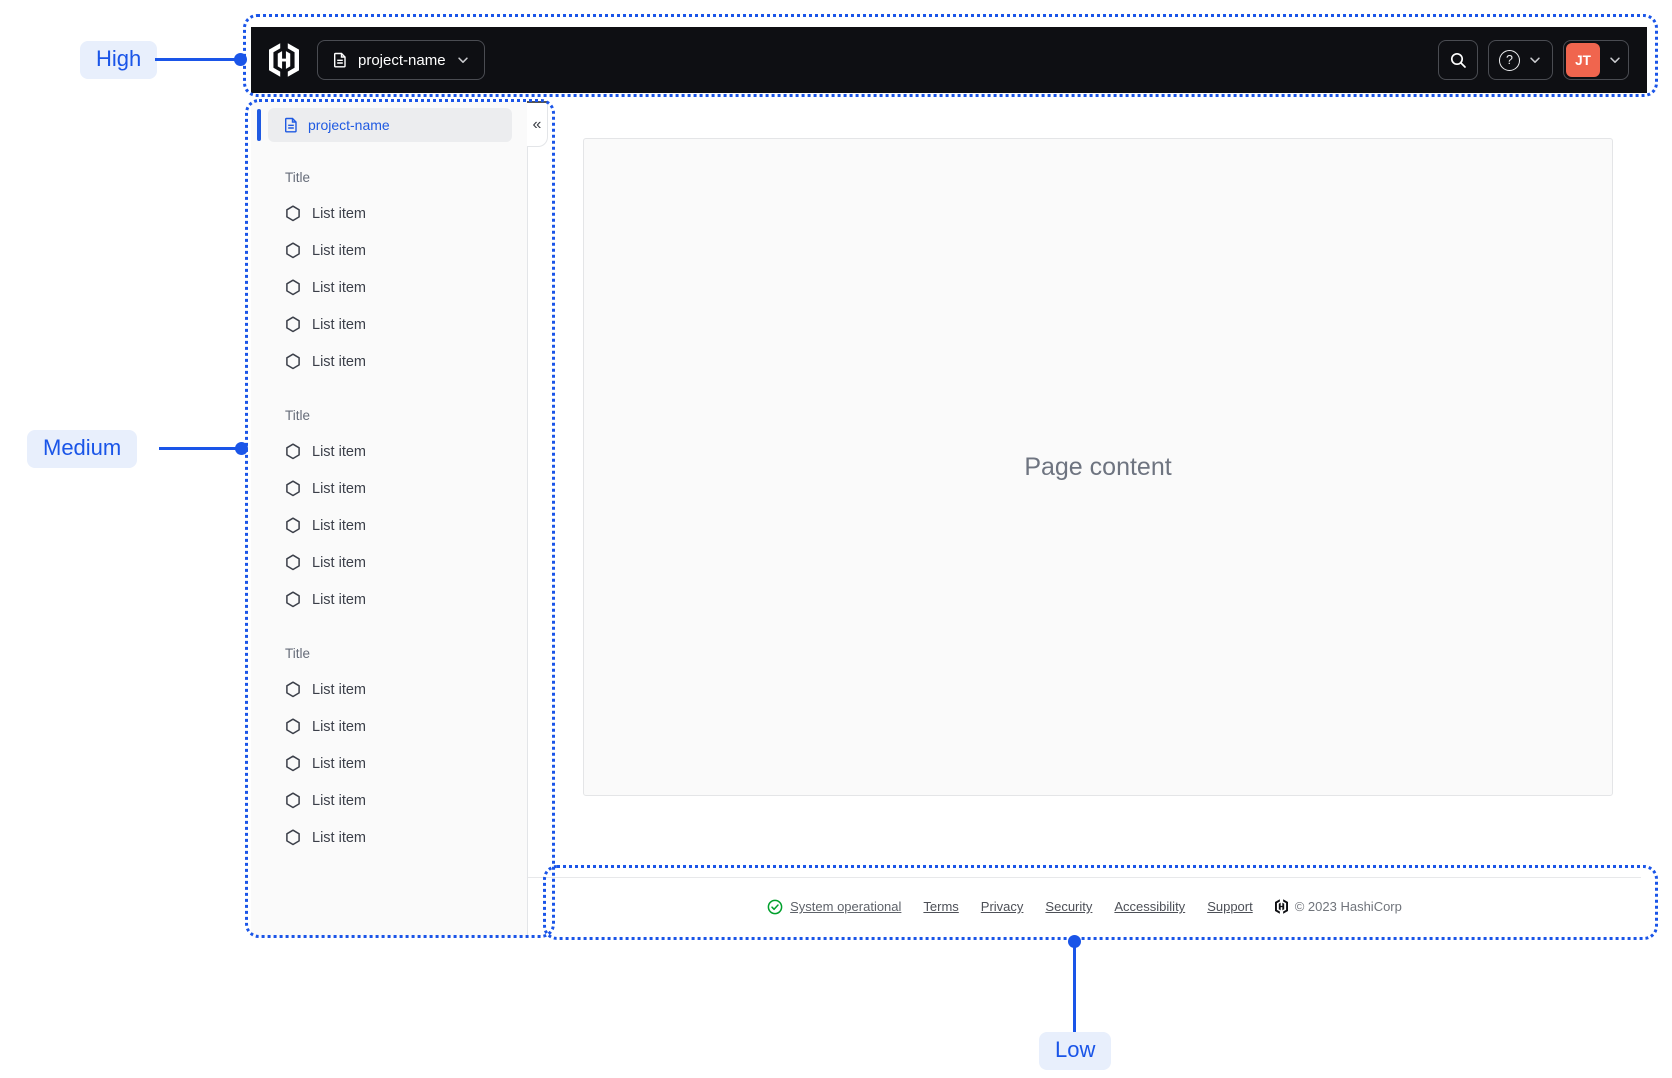 The height and width of the screenshot is (1078, 1672). What do you see at coordinates (1230, 906) in the screenshot?
I see `footer-link: Support` at bounding box center [1230, 906].